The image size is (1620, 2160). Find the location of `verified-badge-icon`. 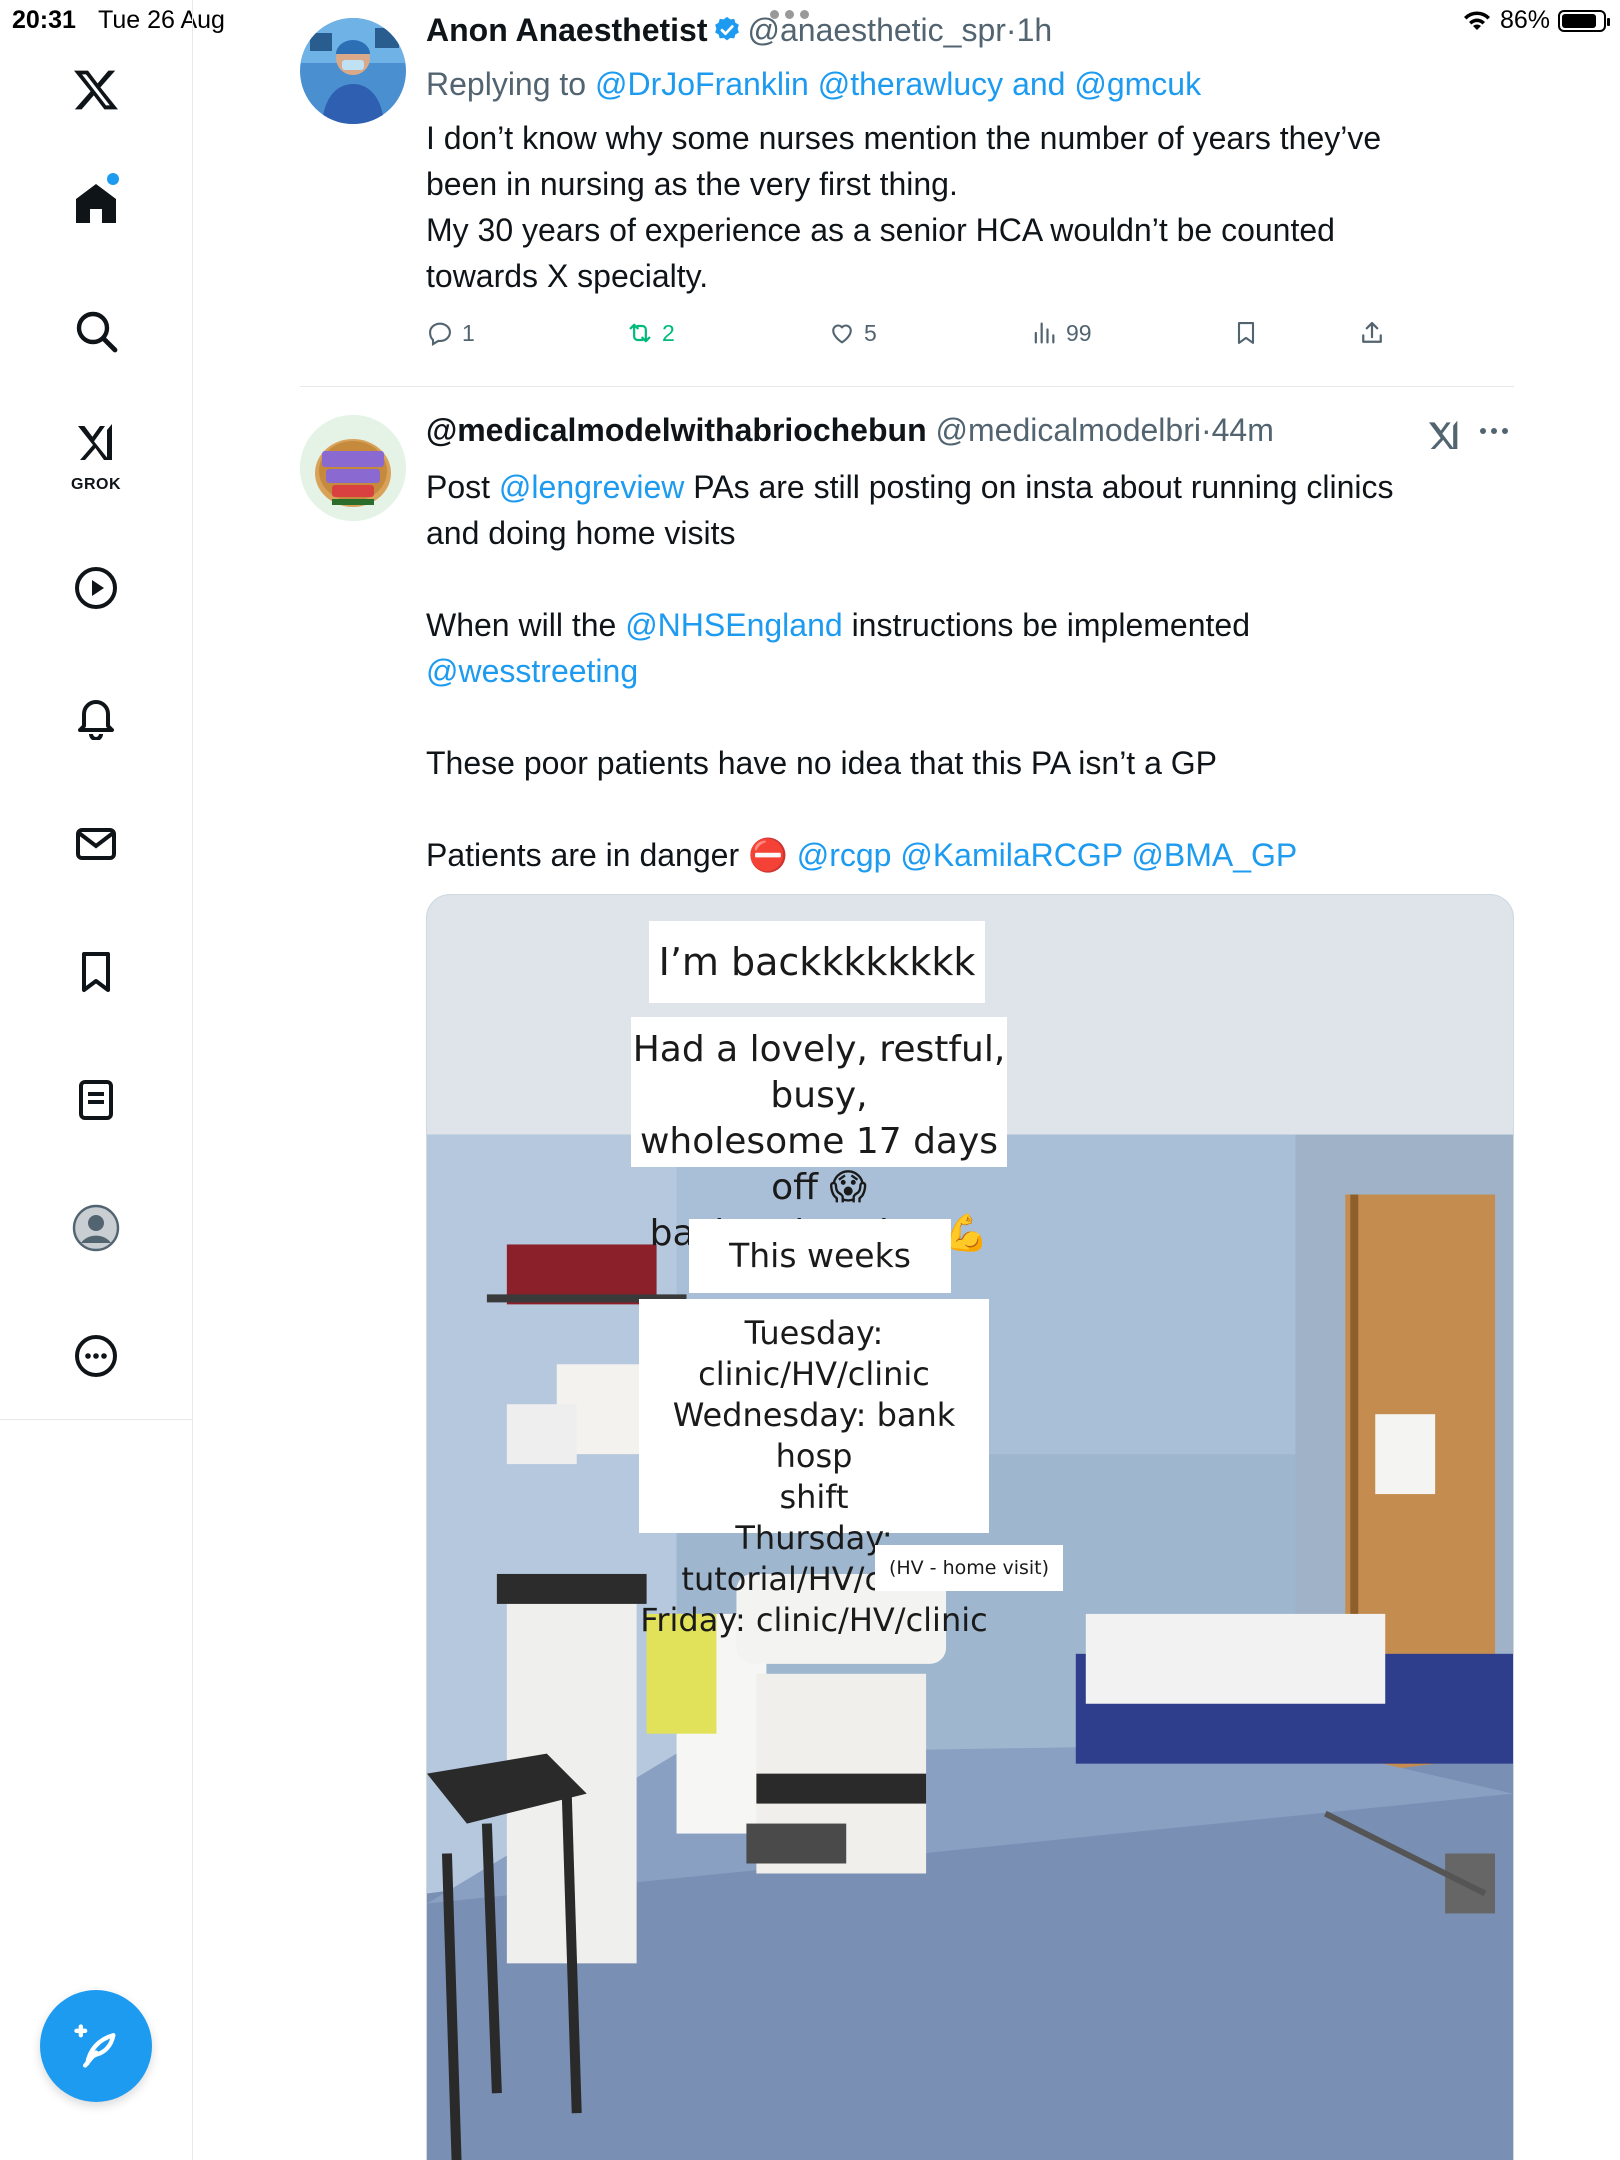

verified-badge-icon is located at coordinates (726, 28).